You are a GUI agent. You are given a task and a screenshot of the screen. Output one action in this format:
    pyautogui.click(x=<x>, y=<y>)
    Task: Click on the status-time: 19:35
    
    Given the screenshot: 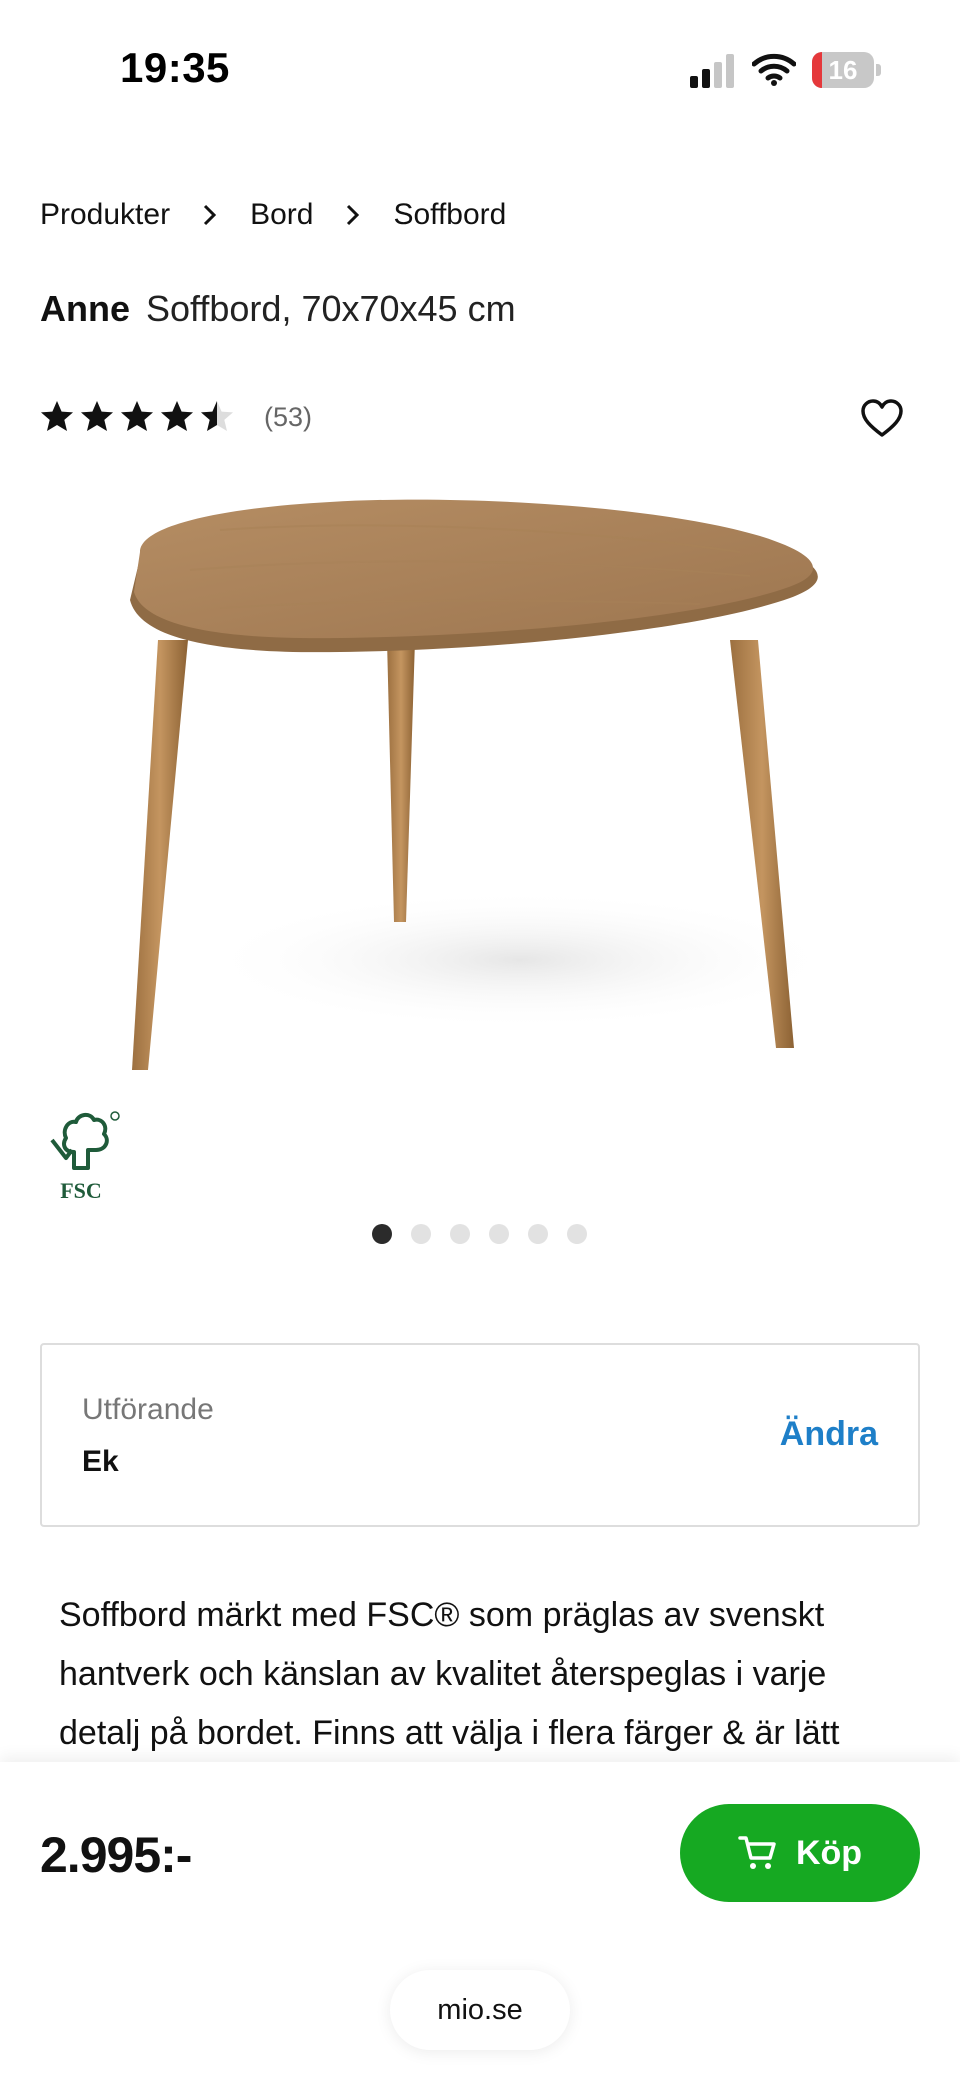 What is the action you would take?
    pyautogui.click(x=175, y=67)
    